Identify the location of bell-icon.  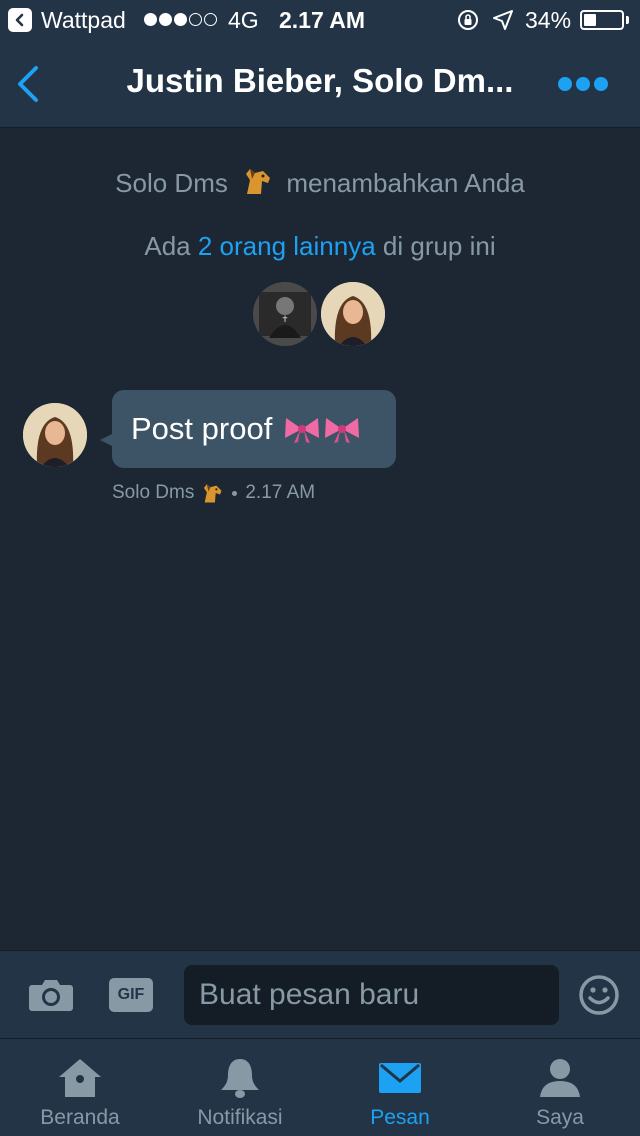
(240, 1078).